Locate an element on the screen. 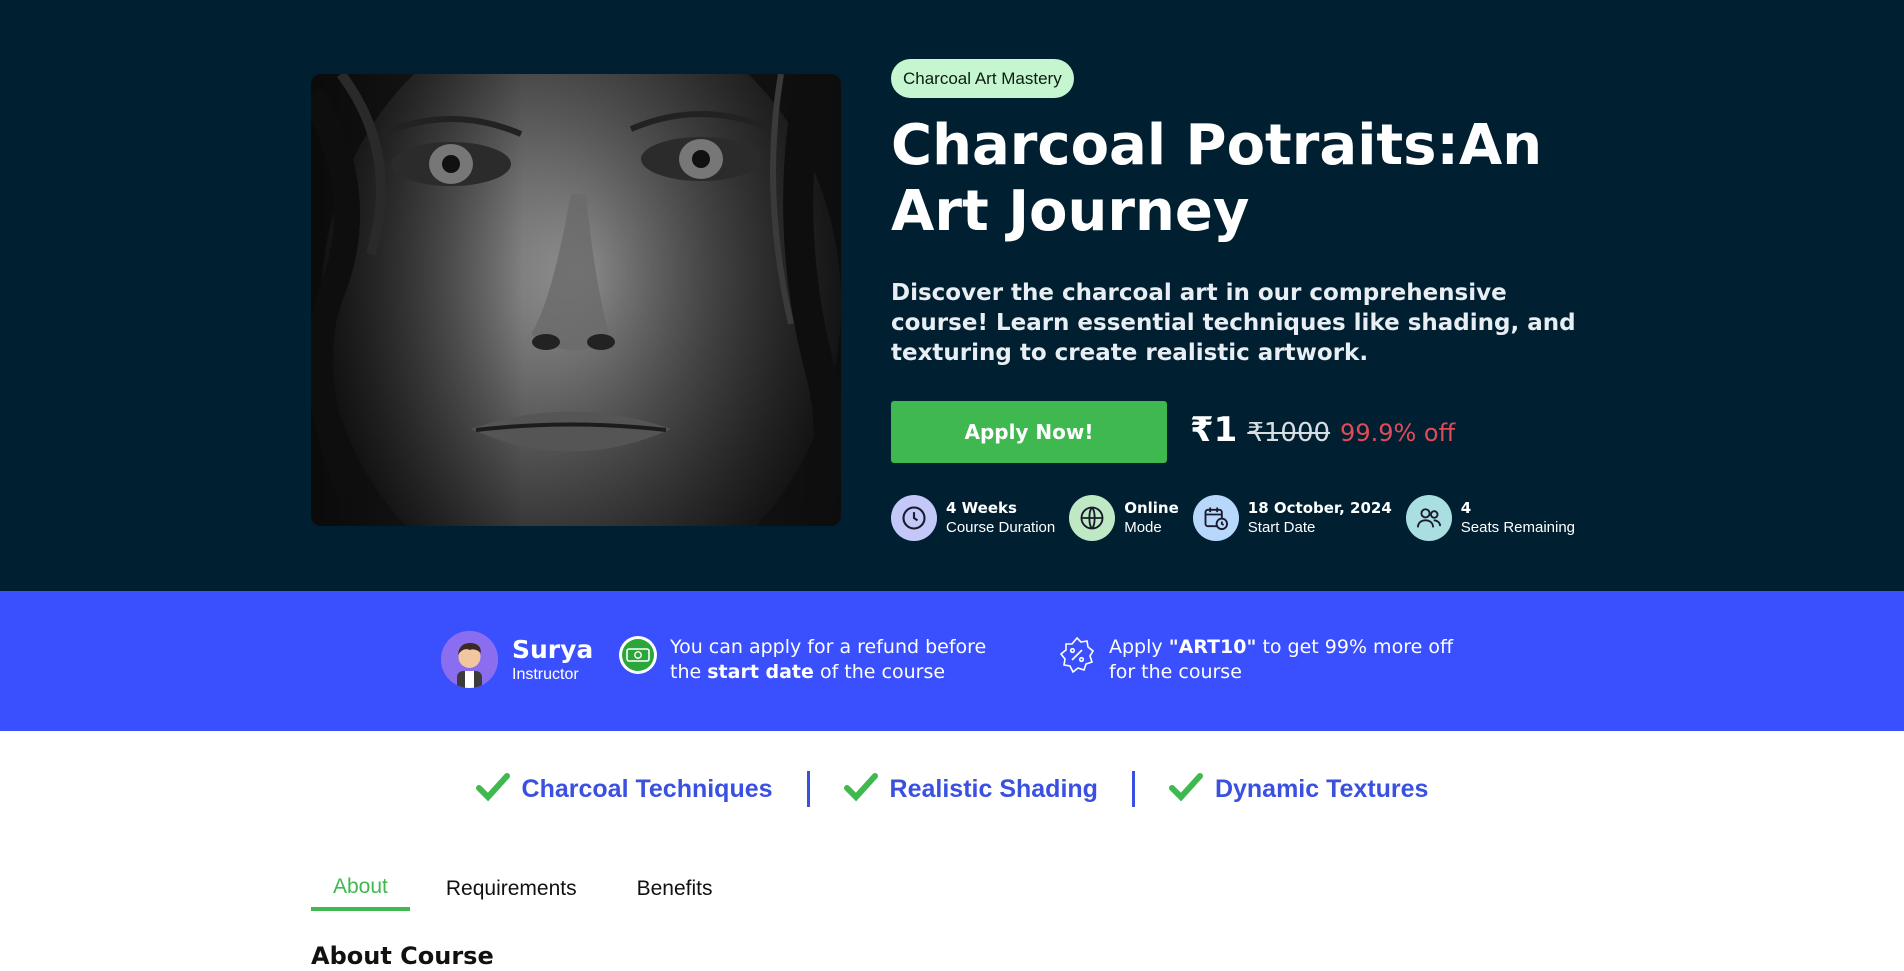  tab-benefits: Benefits is located at coordinates (675, 888).